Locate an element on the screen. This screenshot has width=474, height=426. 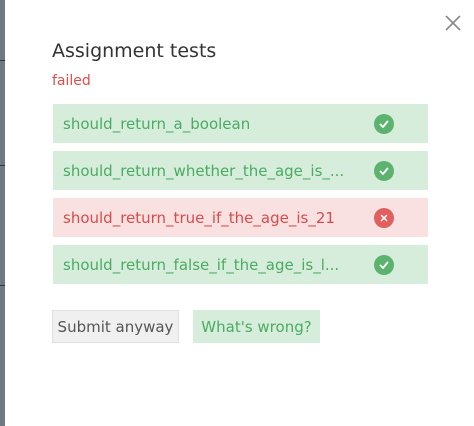
close-button is located at coordinates (453, 23).